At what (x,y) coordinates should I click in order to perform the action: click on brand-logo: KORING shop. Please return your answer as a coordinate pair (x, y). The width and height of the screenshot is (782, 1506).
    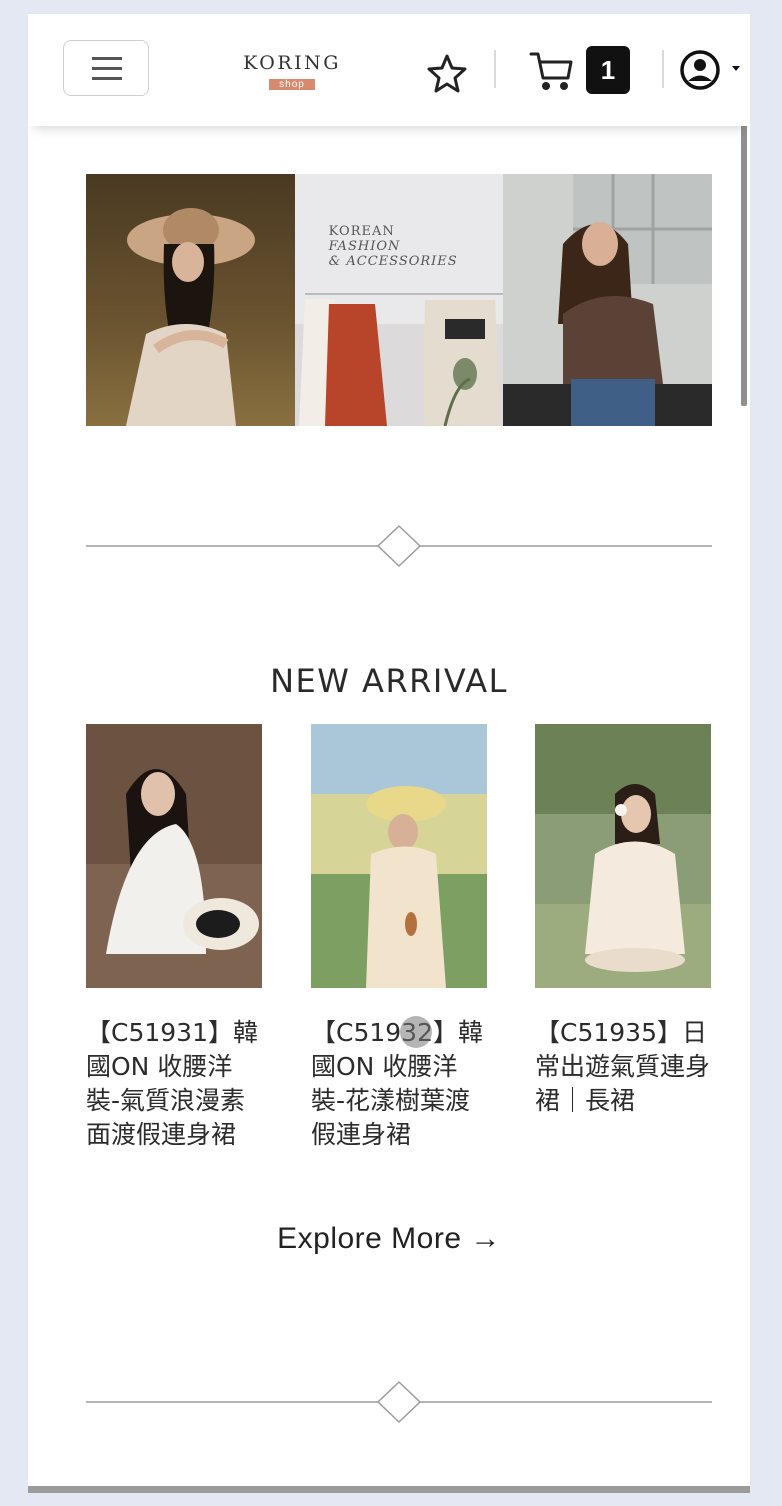
    Looking at the image, I should click on (292, 72).